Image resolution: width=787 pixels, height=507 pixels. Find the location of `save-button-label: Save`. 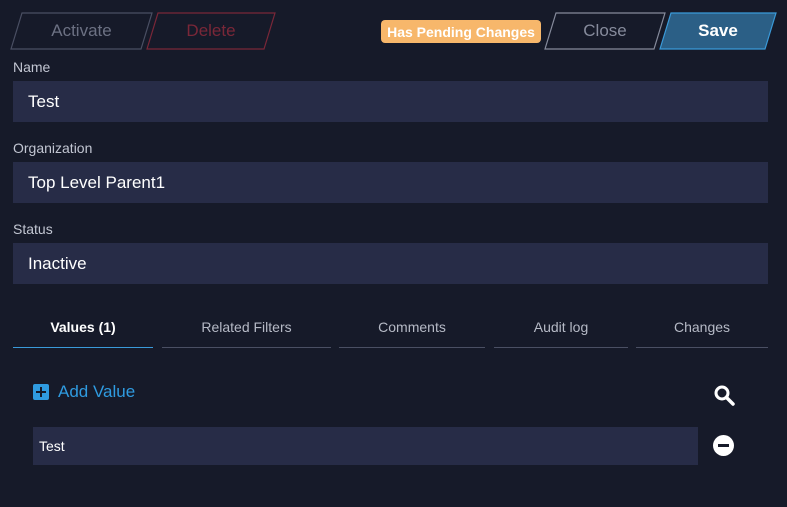

save-button-label: Save is located at coordinates (718, 30).